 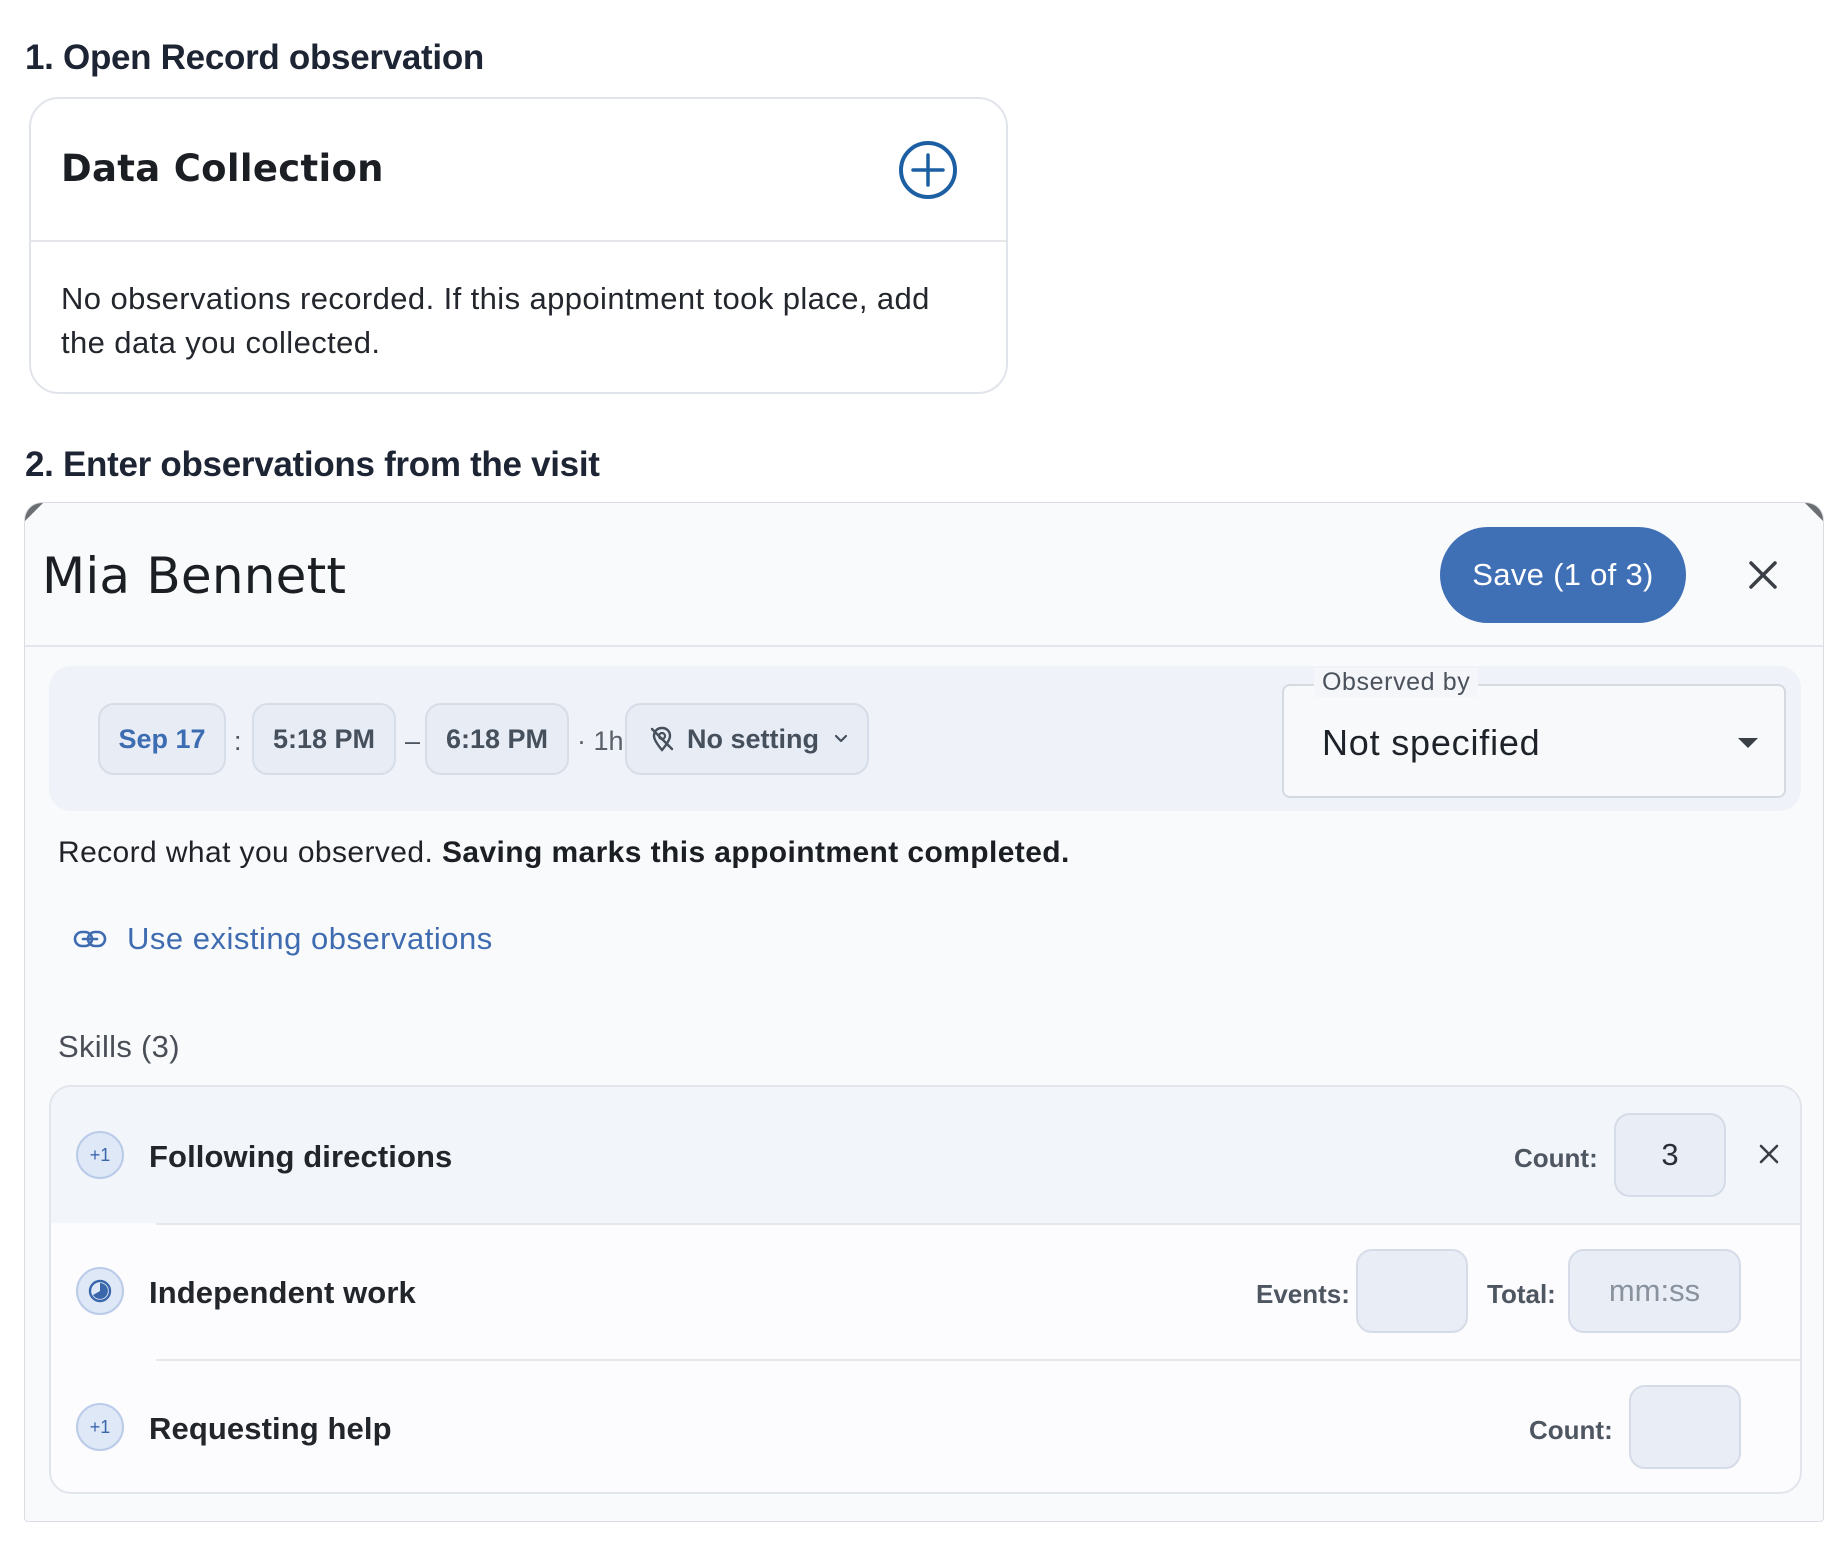 I want to click on use-existing-label: Use existing observations, so click(x=310, y=938).